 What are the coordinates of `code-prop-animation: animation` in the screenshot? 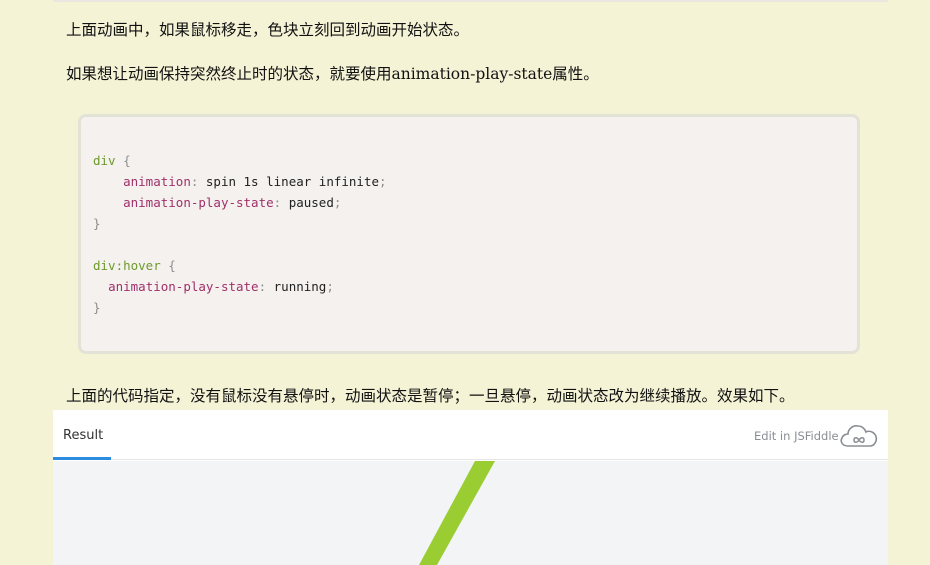 It's located at (157, 181).